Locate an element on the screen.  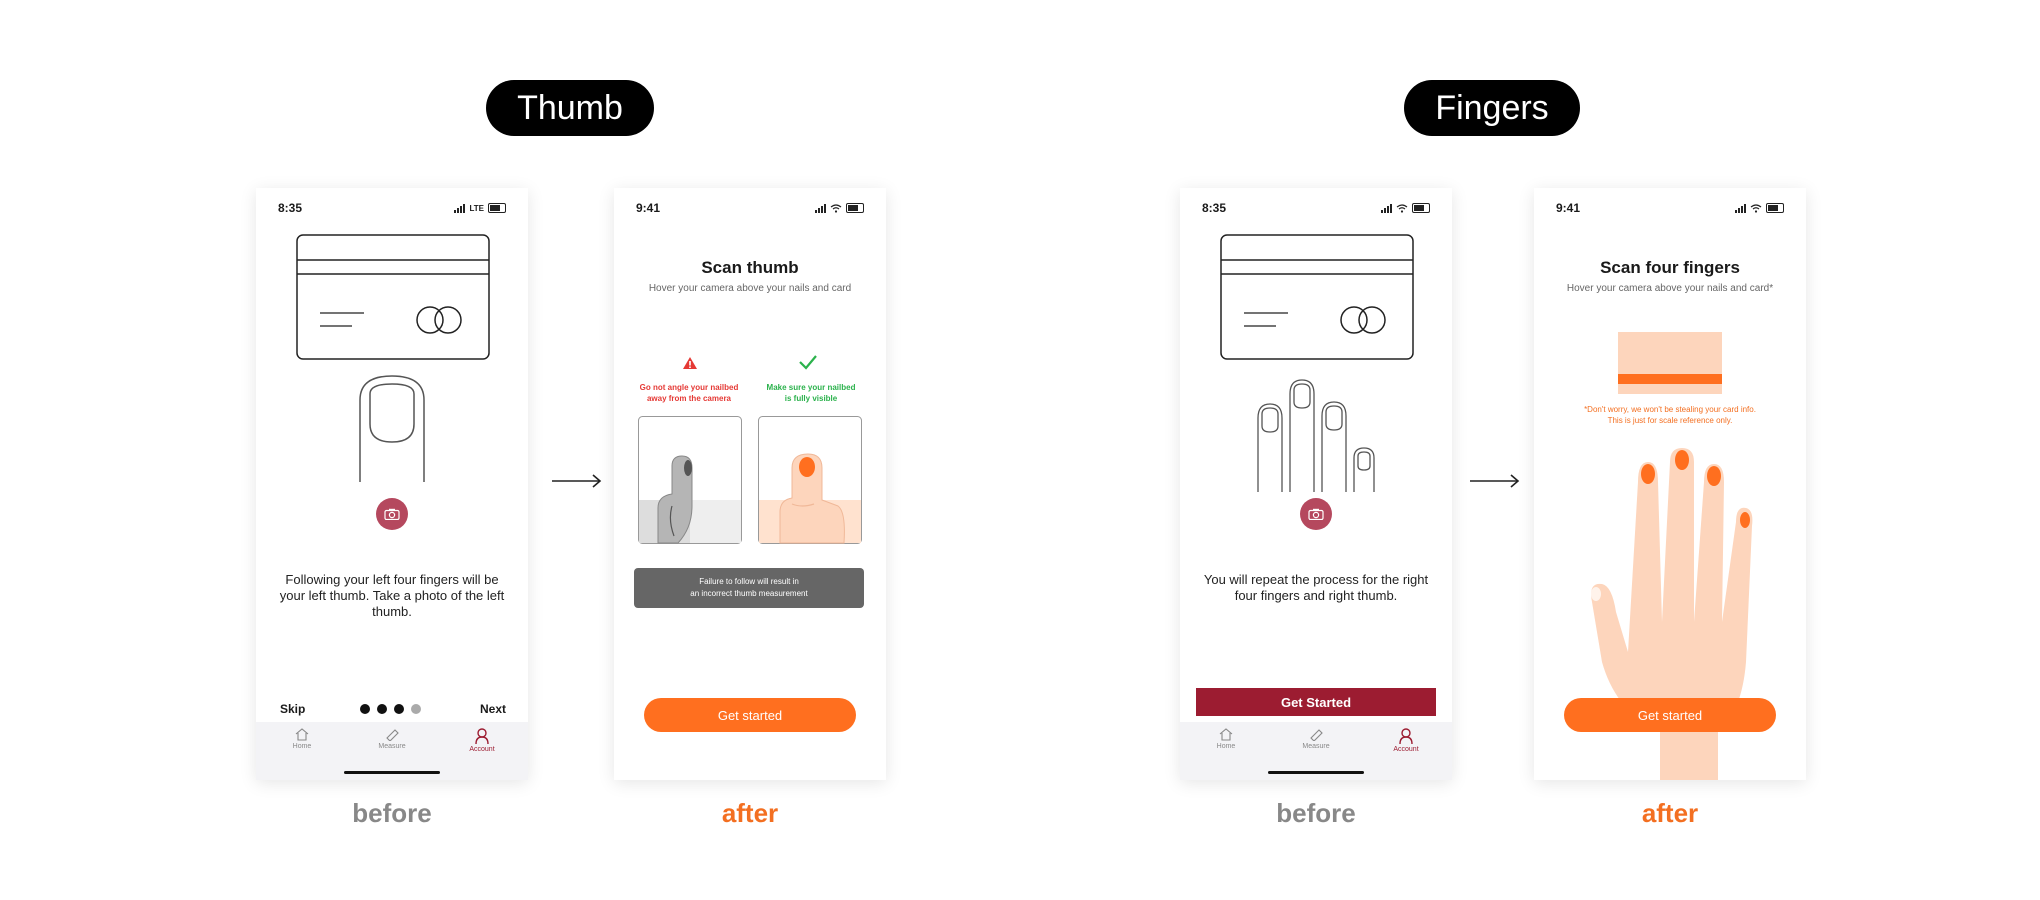
fingers-illustration-icon is located at coordinates (1316, 435).